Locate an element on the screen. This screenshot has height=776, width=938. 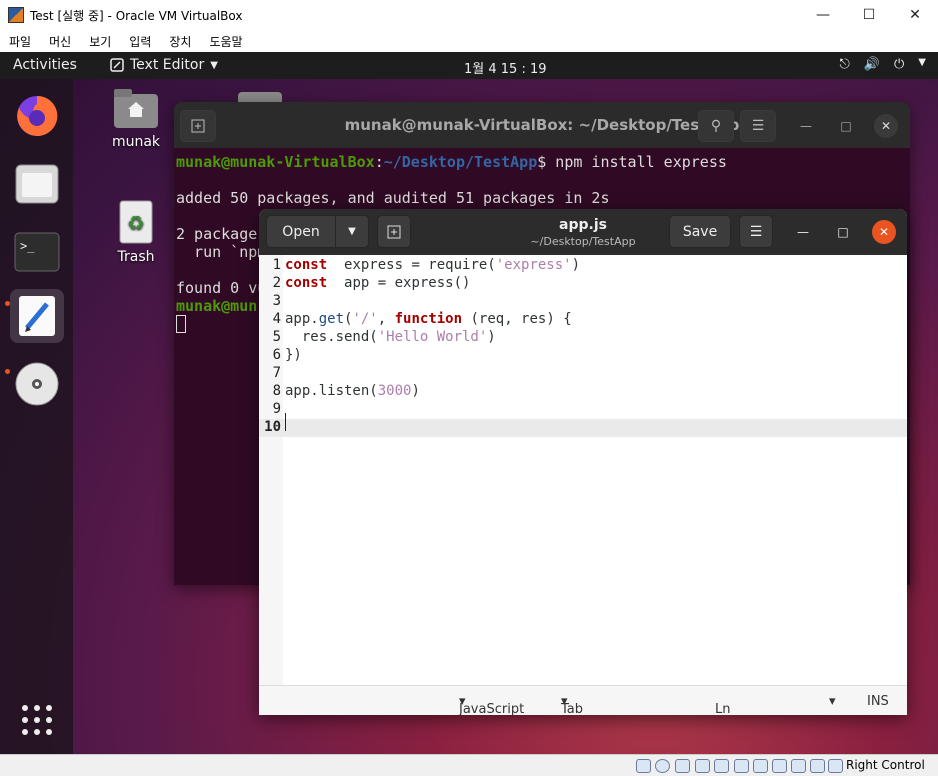
system-tray: ⎋ 🔊 ⏻ ▼ is located at coordinates (883, 64).